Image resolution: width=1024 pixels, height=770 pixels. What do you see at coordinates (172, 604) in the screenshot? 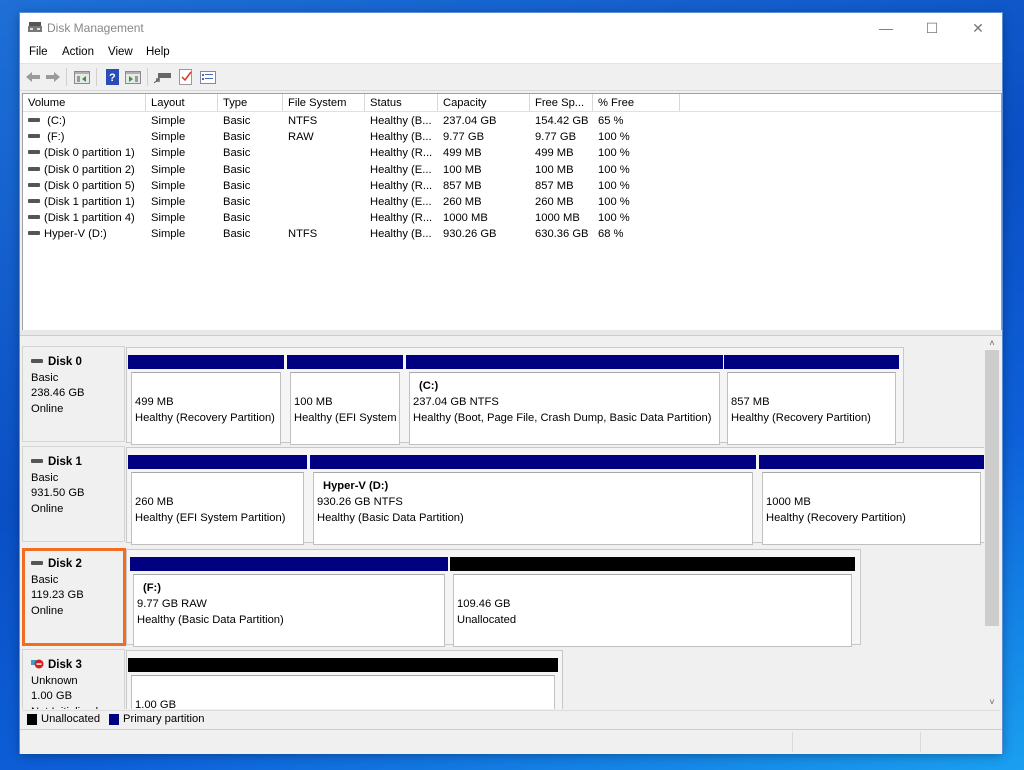
I see `partition-size: 9.77 GB RAW` at bounding box center [172, 604].